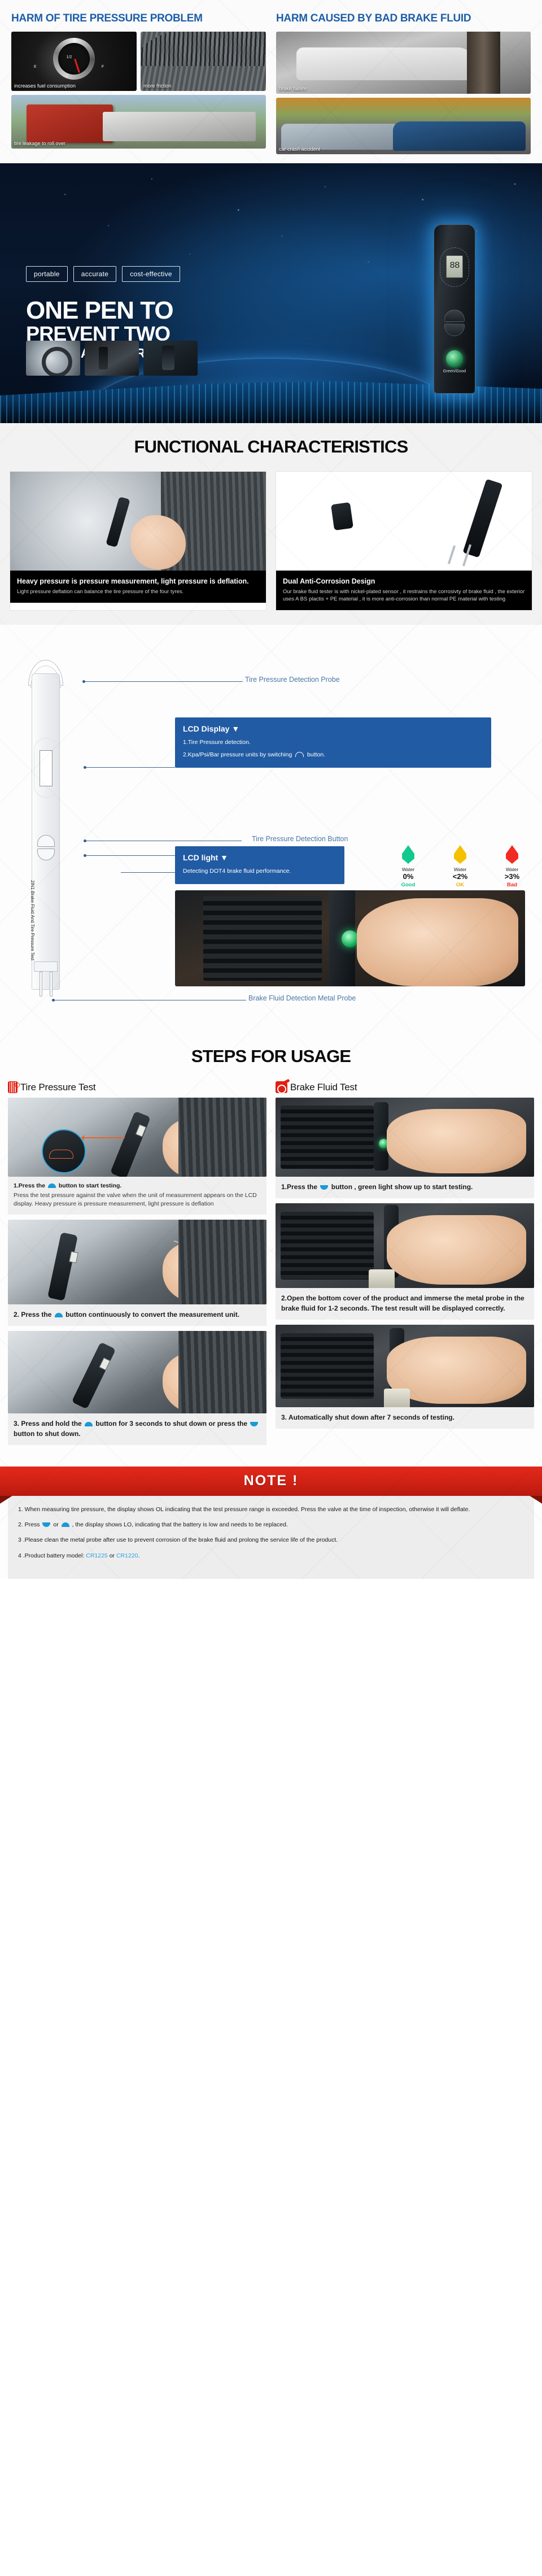  I want to click on hero-tag-list: portable accurate cost-effective, so click(103, 274).